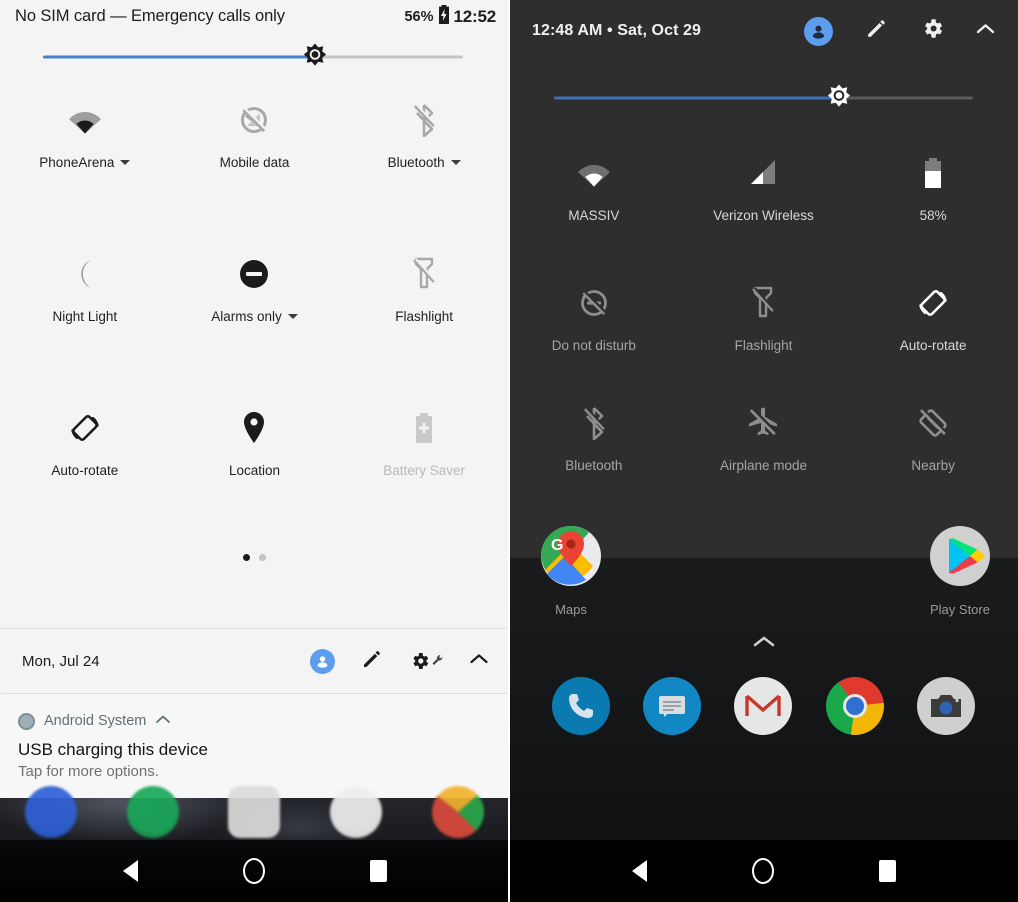 The height and width of the screenshot is (902, 1018). I want to click on chrome-icon, so click(854, 706).